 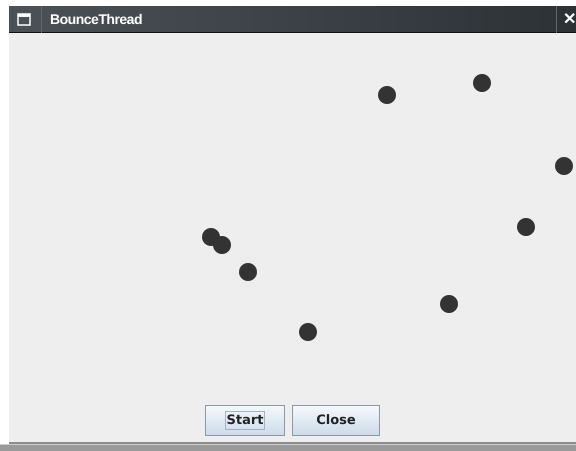 I want to click on window-menu-icon, so click(x=24, y=19).